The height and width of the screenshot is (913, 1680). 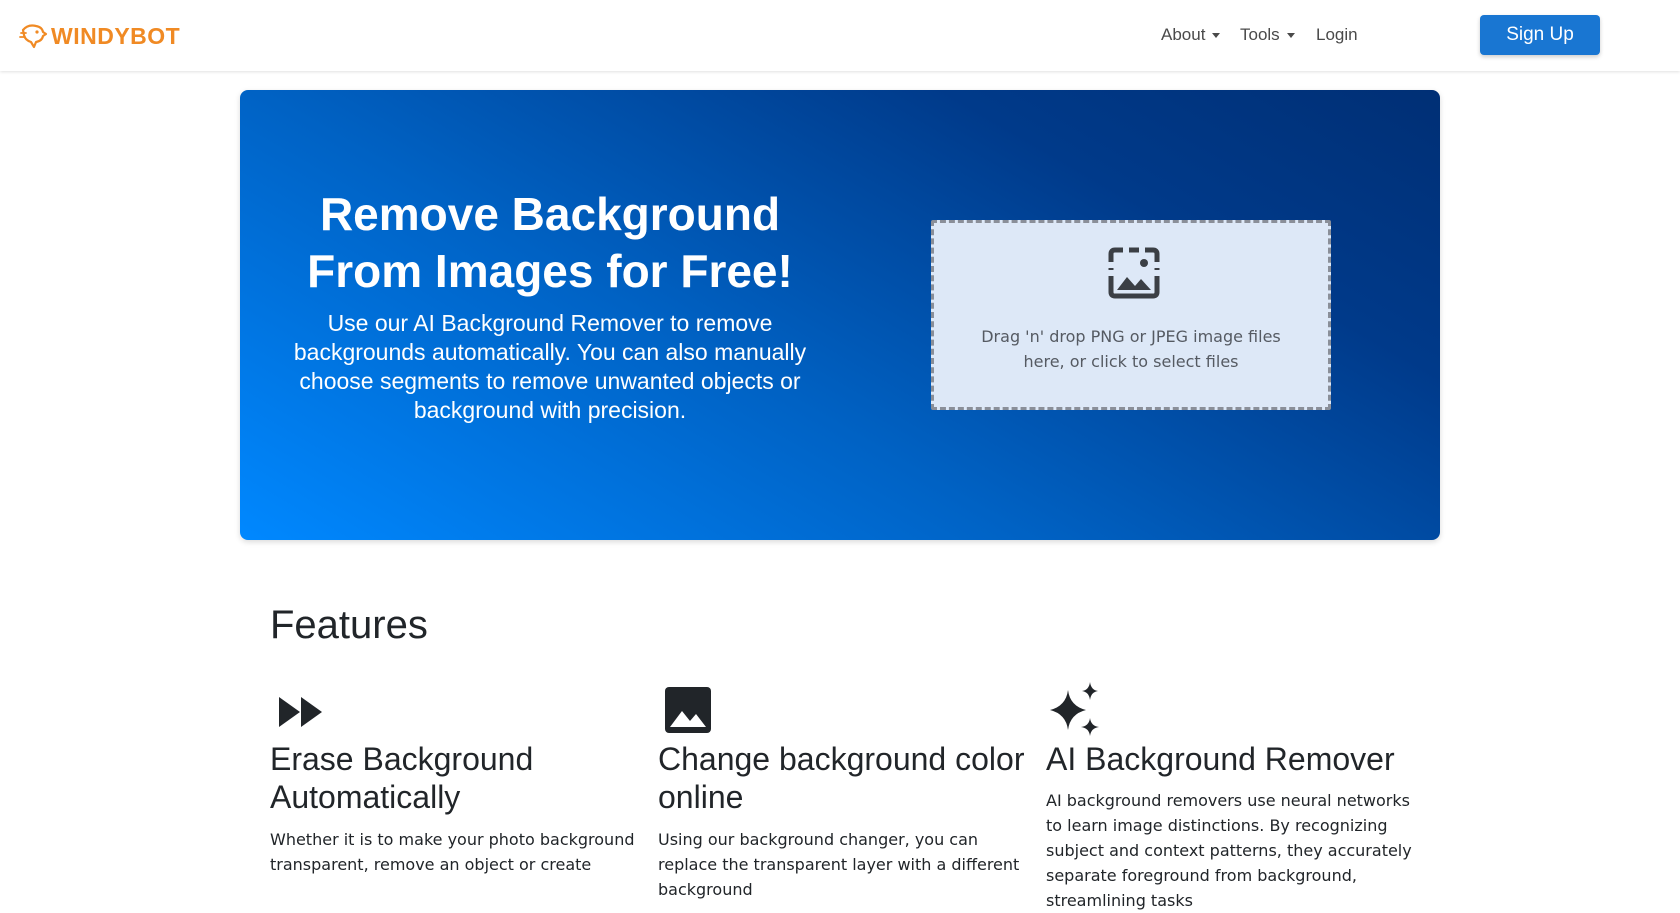 What do you see at coordinates (349, 625) in the screenshot?
I see `features-heading: Features` at bounding box center [349, 625].